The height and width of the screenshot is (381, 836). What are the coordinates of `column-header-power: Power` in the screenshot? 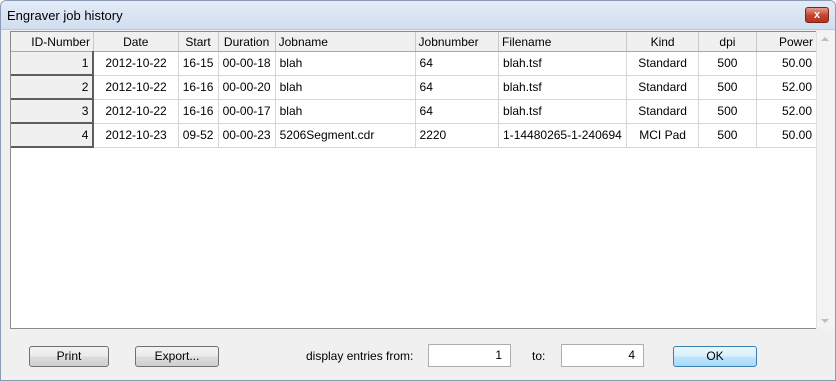 It's located at (786, 42).